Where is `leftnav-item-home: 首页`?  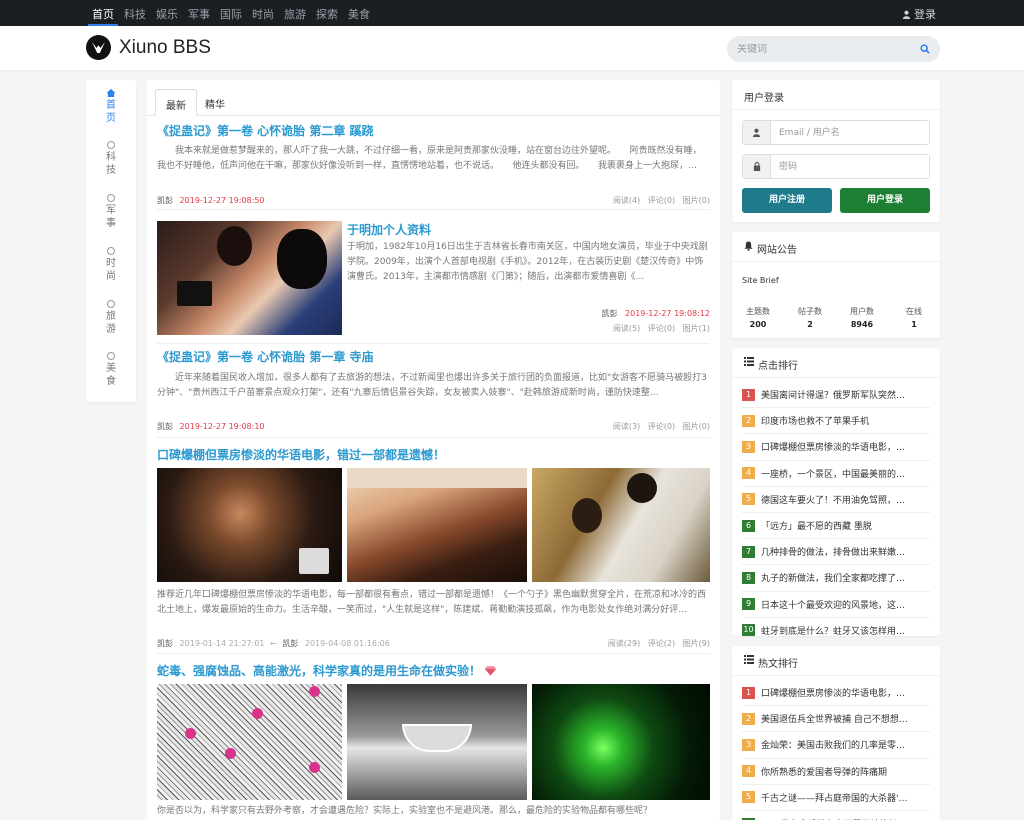
leftnav-item-home: 首页 is located at coordinates (111, 107).